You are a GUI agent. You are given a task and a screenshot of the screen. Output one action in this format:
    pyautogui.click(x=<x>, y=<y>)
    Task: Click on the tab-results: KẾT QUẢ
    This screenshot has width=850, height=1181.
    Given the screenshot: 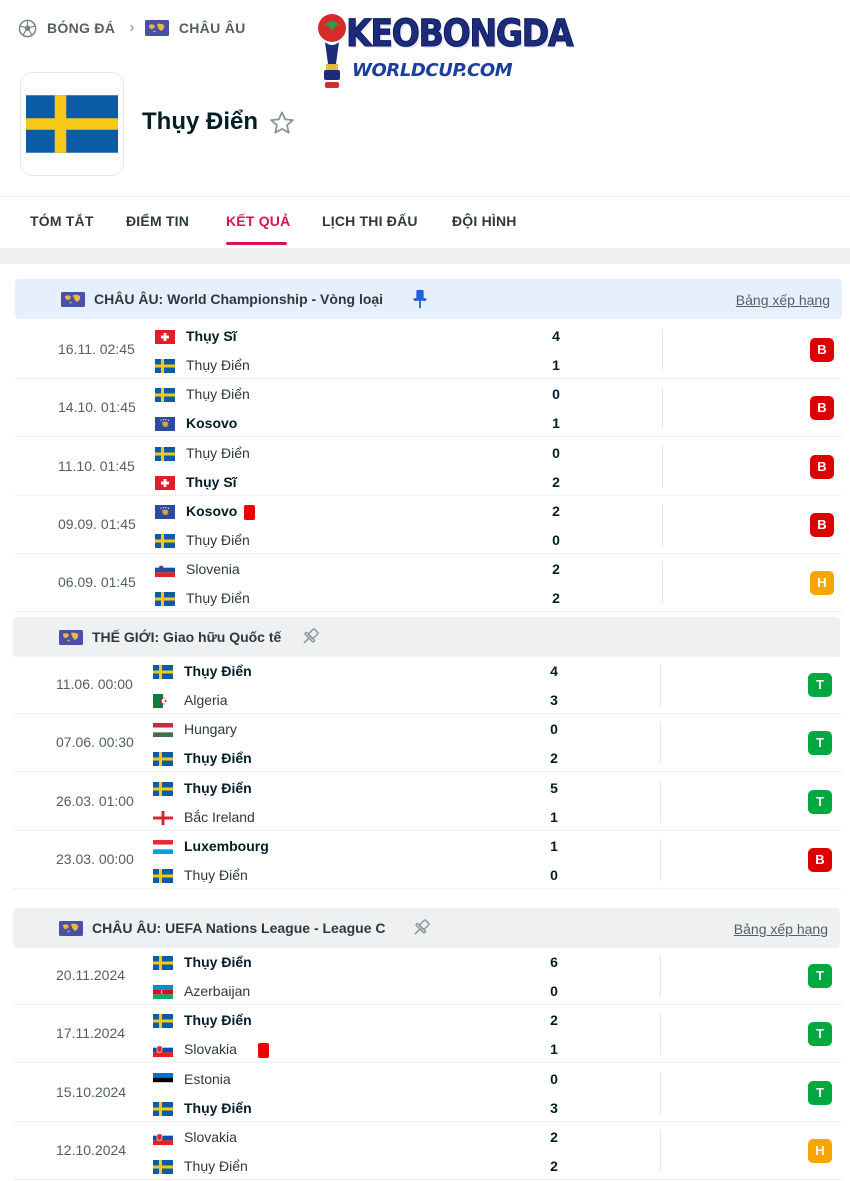 What is the action you would take?
    pyautogui.click(x=258, y=221)
    